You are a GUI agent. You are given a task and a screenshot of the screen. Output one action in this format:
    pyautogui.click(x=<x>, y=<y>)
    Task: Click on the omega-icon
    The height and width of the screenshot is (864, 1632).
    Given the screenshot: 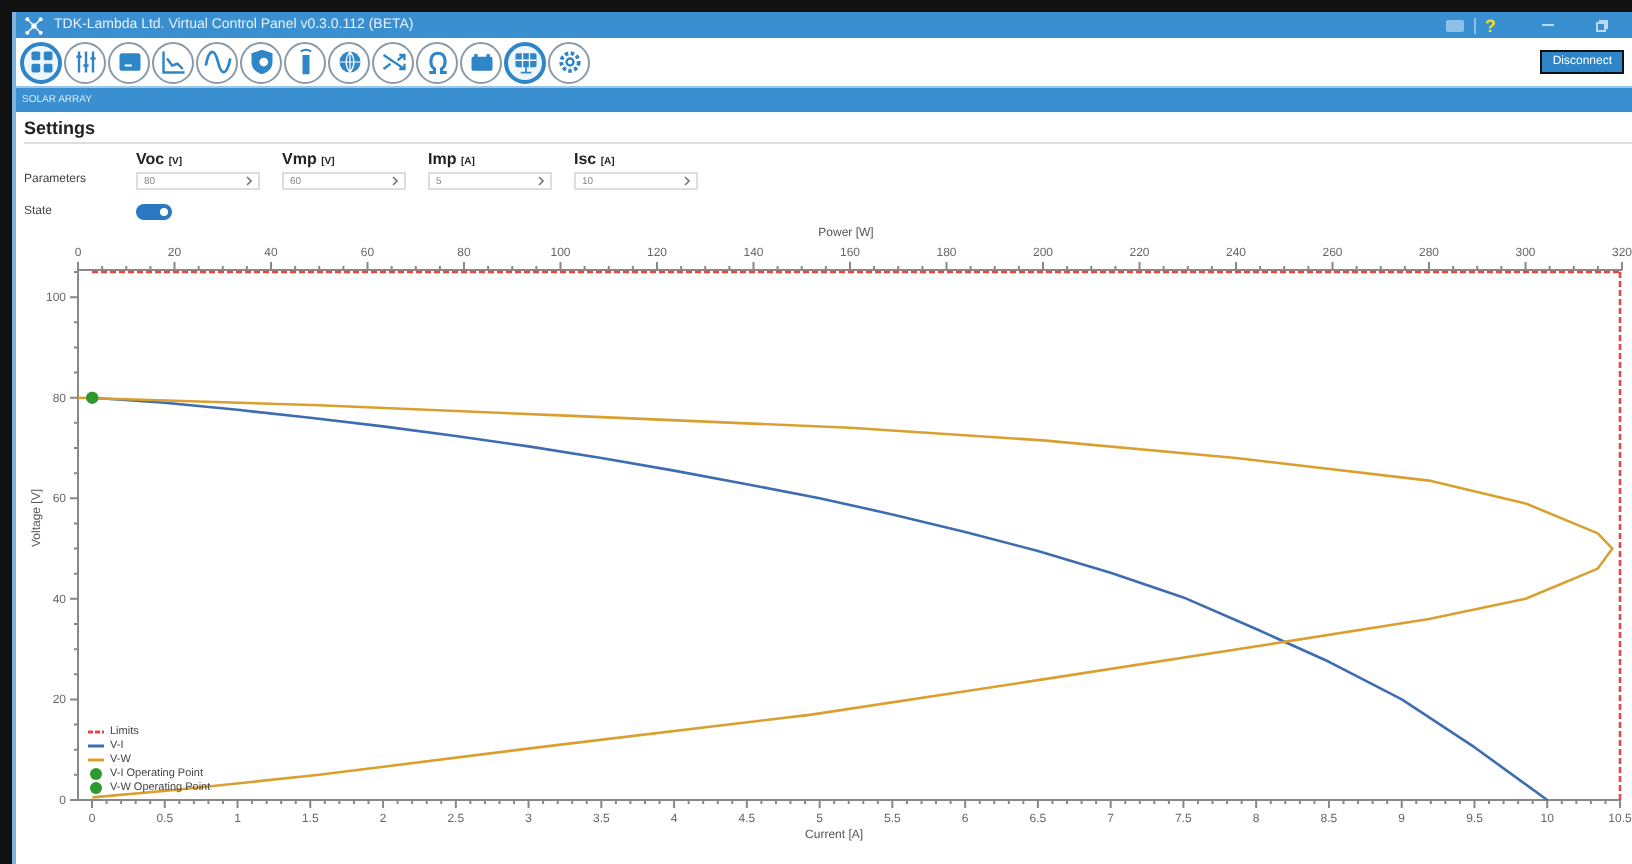 What is the action you would take?
    pyautogui.click(x=437, y=62)
    